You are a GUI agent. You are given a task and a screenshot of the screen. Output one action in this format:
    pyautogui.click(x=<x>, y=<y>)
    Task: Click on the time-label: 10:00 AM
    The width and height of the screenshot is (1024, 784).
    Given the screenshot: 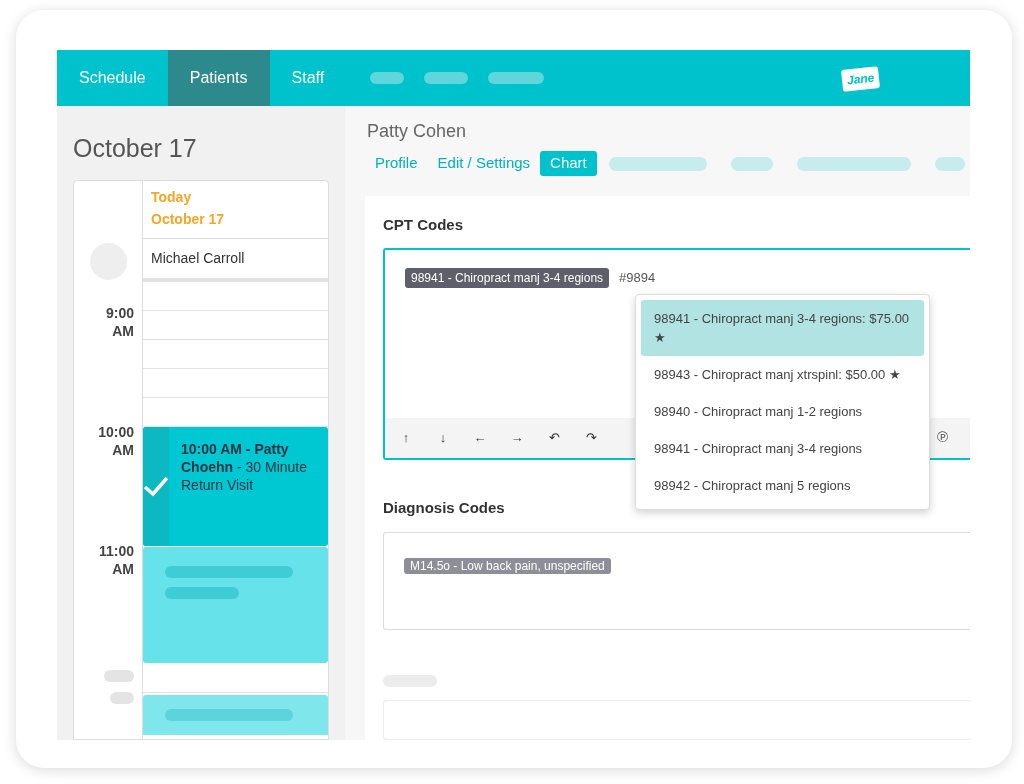 What is the action you would take?
    pyautogui.click(x=115, y=440)
    